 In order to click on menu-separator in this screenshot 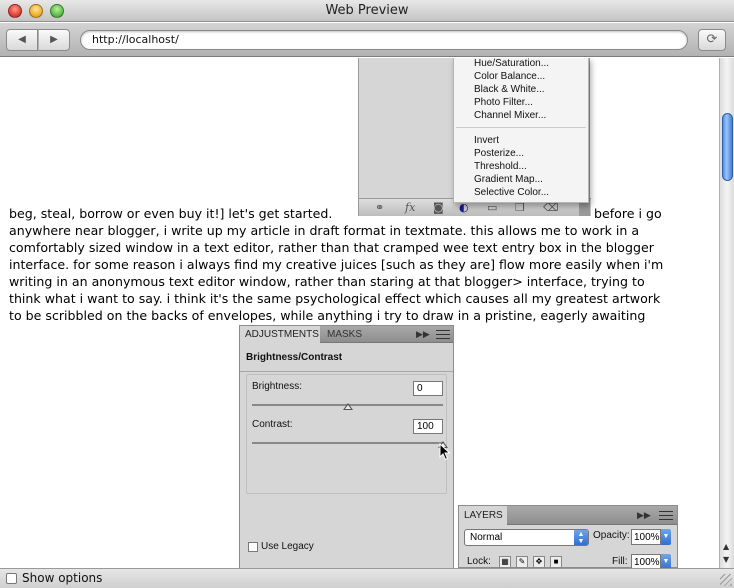, I will do `click(521, 127)`.